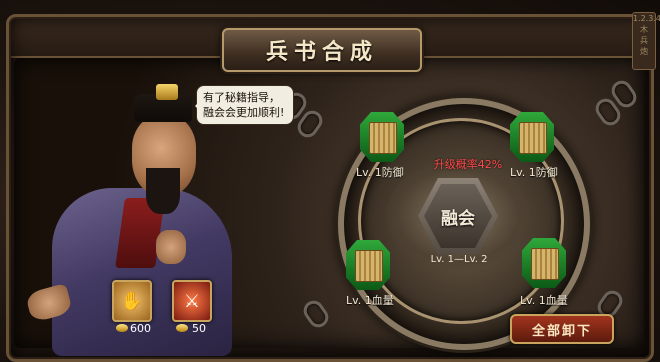 The image size is (660, 362). What do you see at coordinates (458, 216) in the screenshot?
I see `fuse-button: 融会` at bounding box center [458, 216].